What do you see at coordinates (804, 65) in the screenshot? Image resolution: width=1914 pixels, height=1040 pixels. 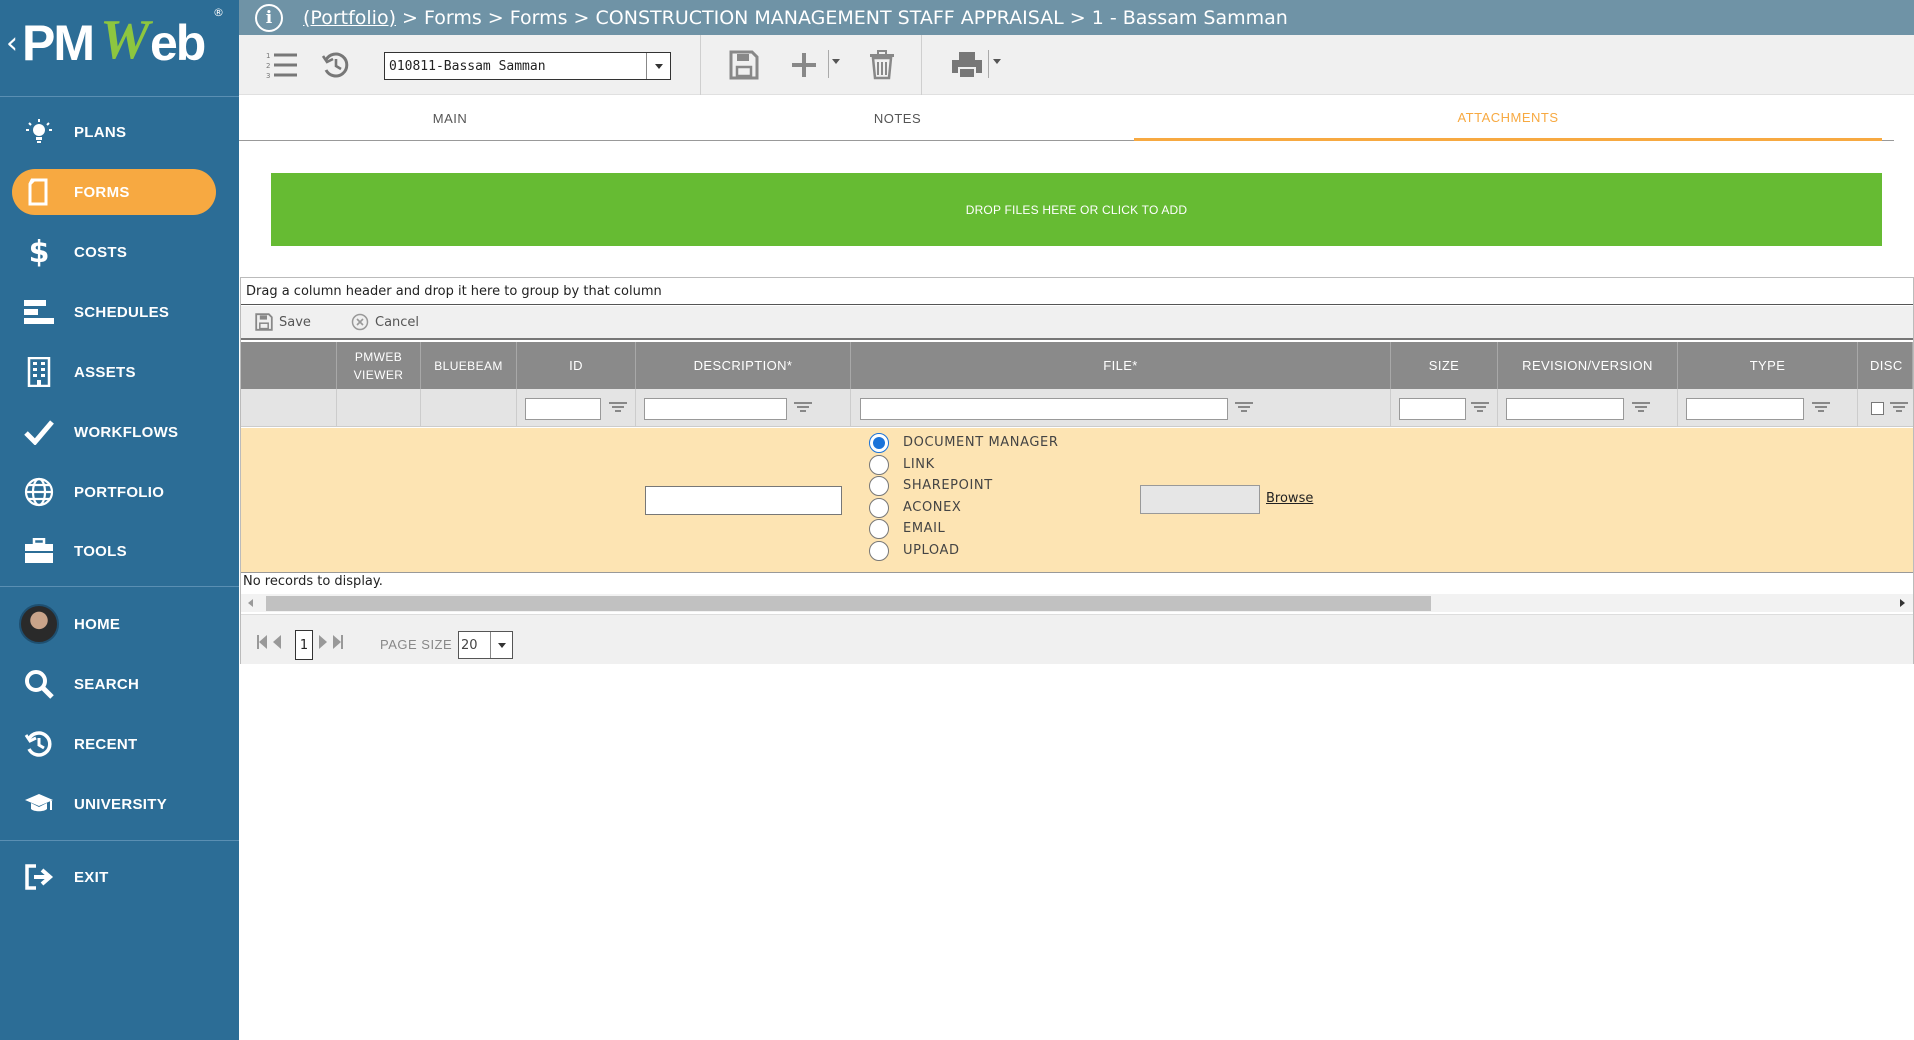 I see `add-icon` at bounding box center [804, 65].